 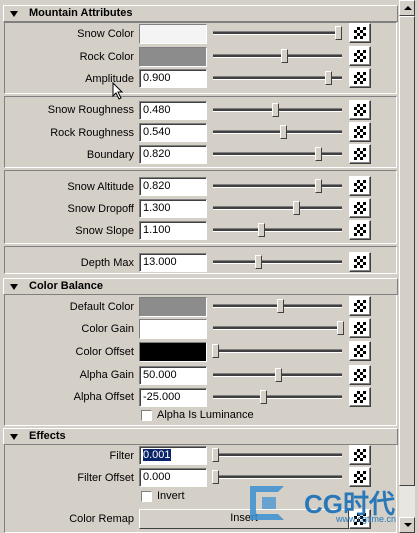 What do you see at coordinates (173, 477) in the screenshot?
I see `filter-offset-field: 0.000` at bounding box center [173, 477].